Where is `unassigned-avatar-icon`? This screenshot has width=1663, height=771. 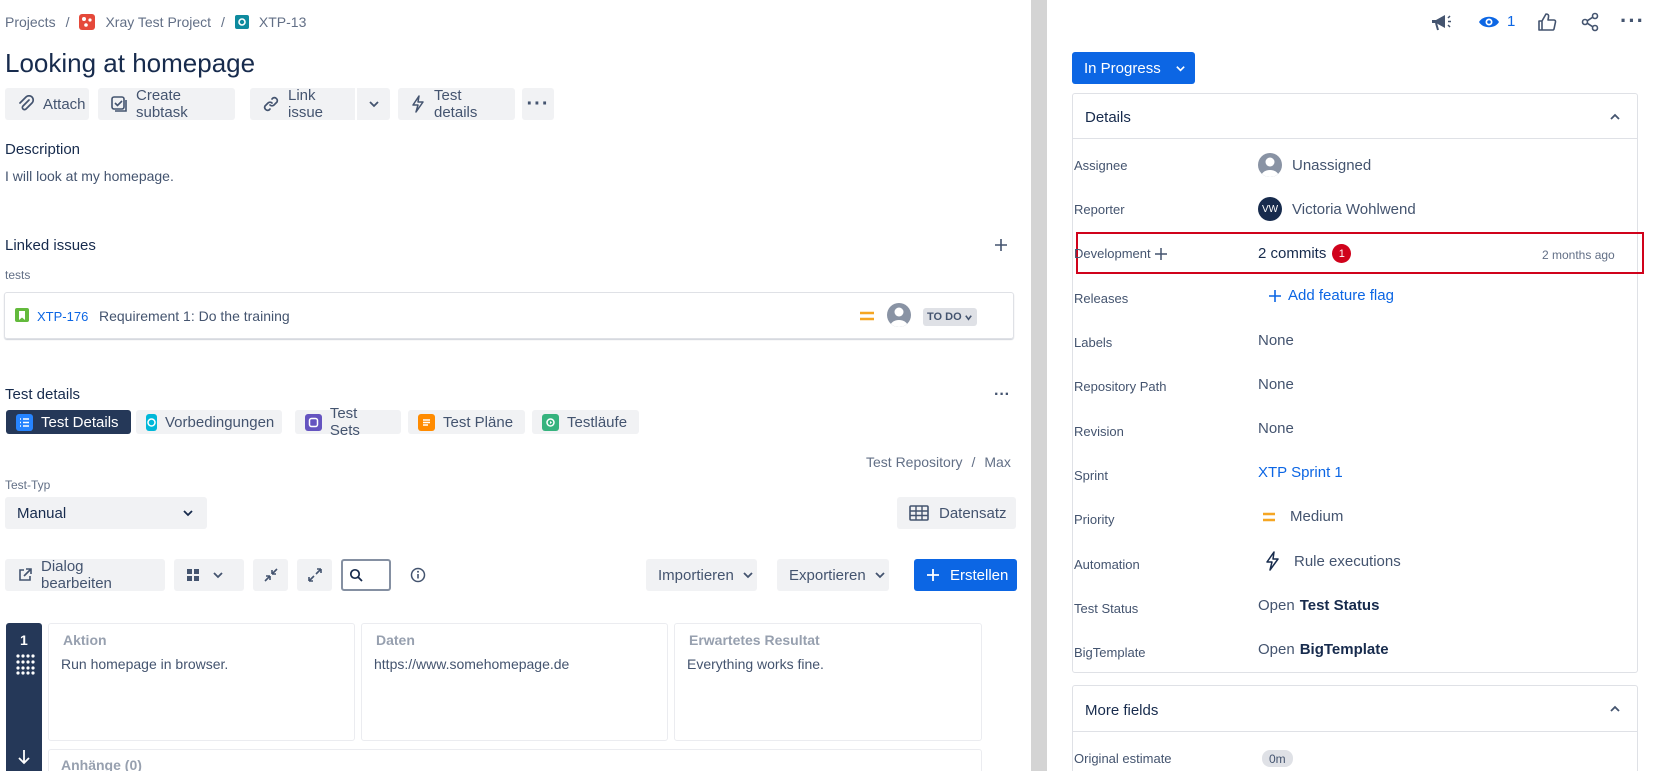 unassigned-avatar-icon is located at coordinates (1270, 165).